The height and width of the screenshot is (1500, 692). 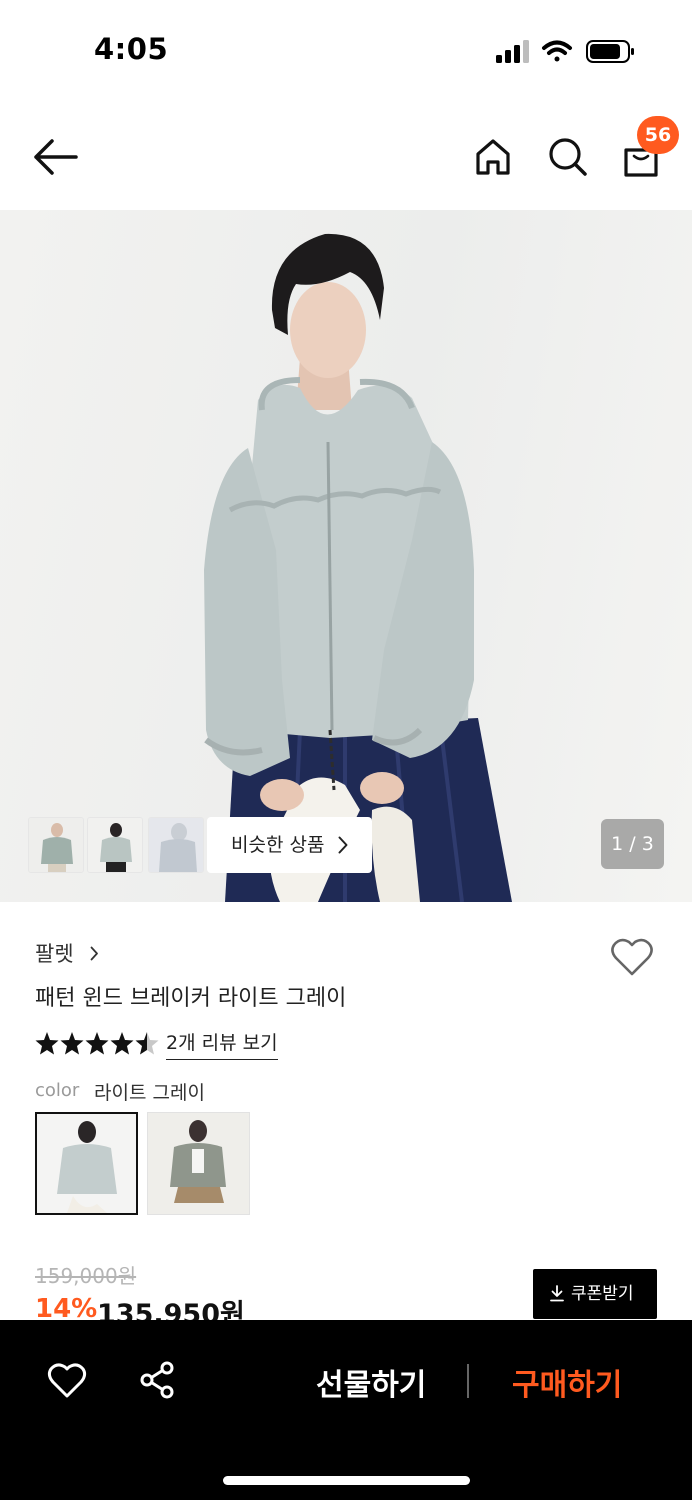 What do you see at coordinates (346, 1480) in the screenshot?
I see `home-indicator` at bounding box center [346, 1480].